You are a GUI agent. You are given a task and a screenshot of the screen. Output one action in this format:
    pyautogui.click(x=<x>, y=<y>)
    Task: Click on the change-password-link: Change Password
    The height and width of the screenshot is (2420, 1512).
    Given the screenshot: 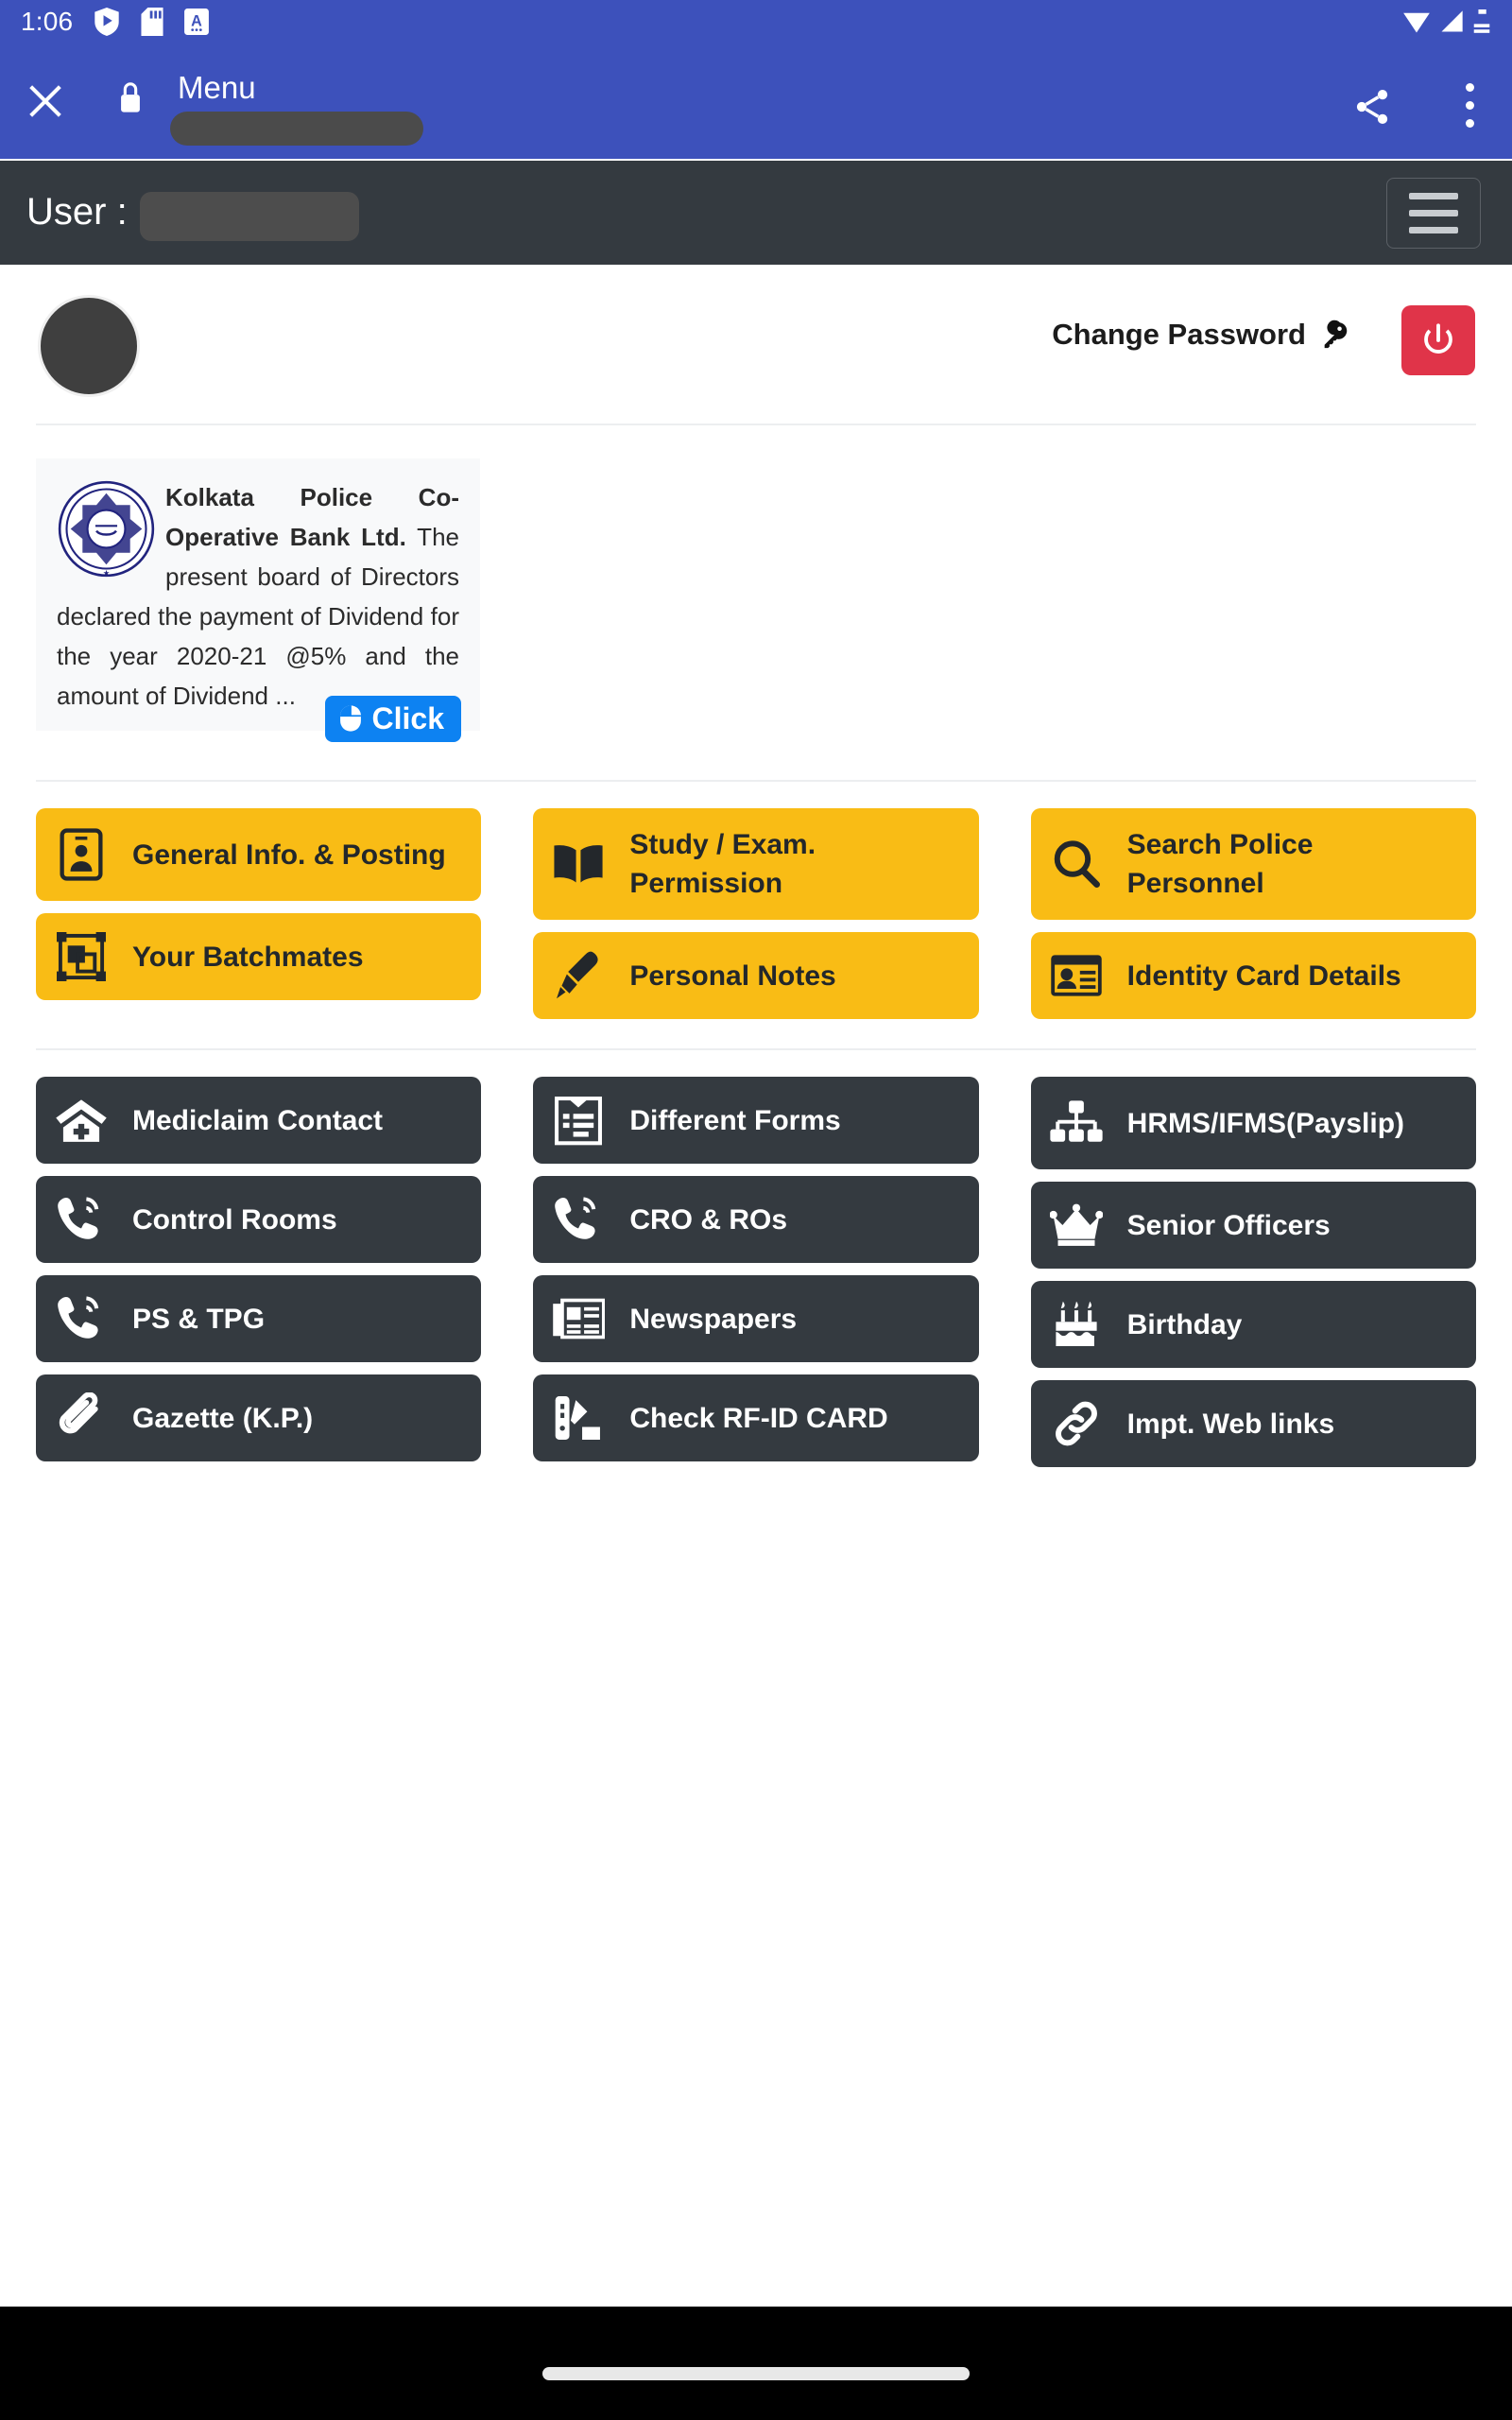 What is the action you would take?
    pyautogui.click(x=1201, y=335)
    